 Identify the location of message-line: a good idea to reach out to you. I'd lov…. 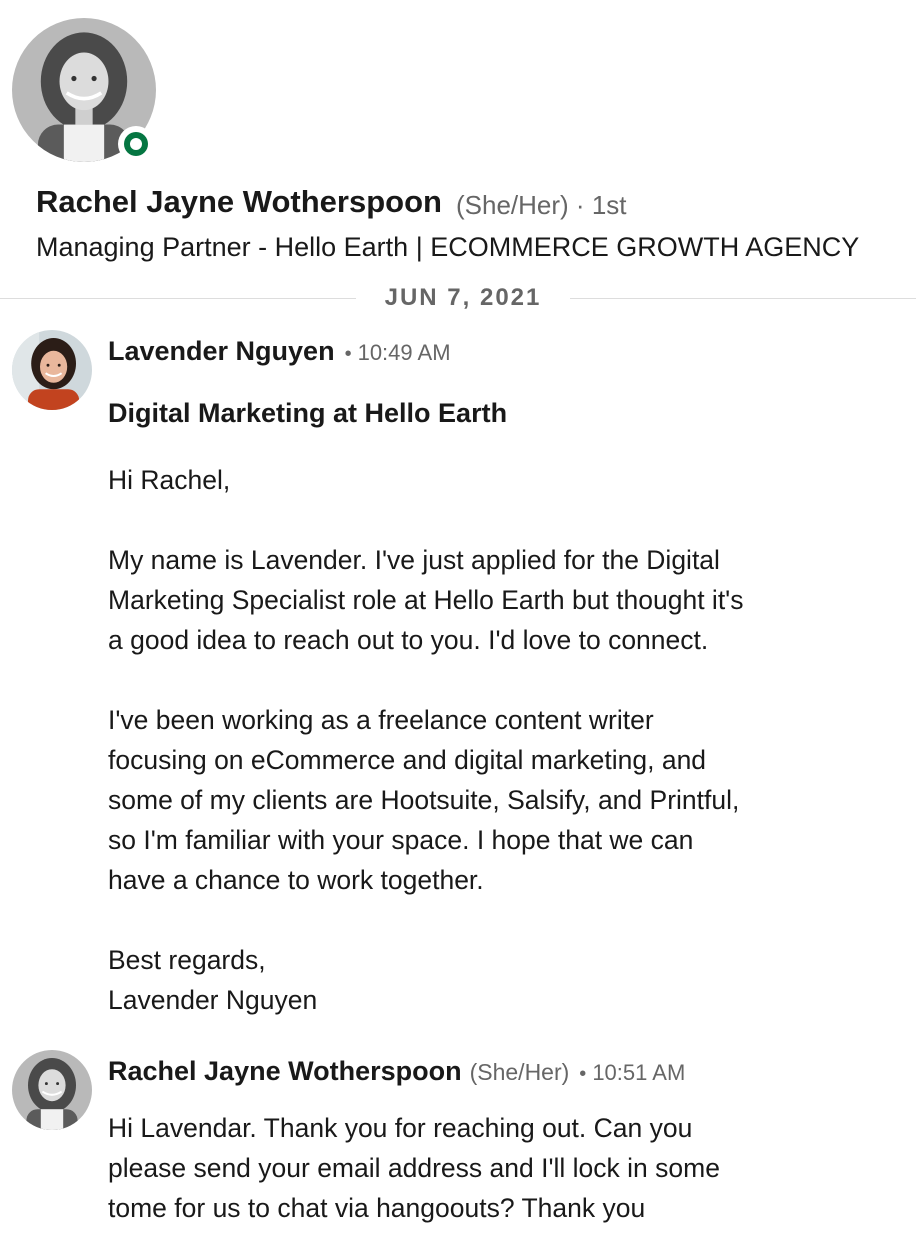
(408, 640).